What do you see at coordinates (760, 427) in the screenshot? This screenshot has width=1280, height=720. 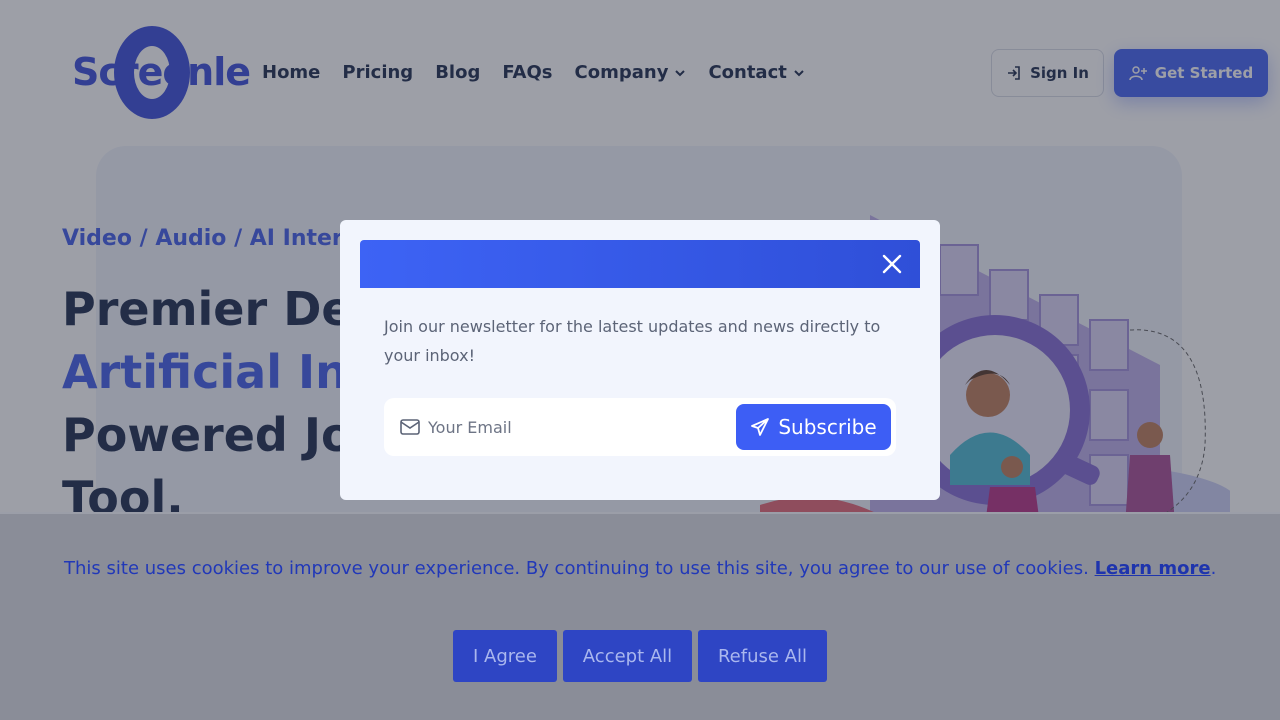 I see `send-icon` at bounding box center [760, 427].